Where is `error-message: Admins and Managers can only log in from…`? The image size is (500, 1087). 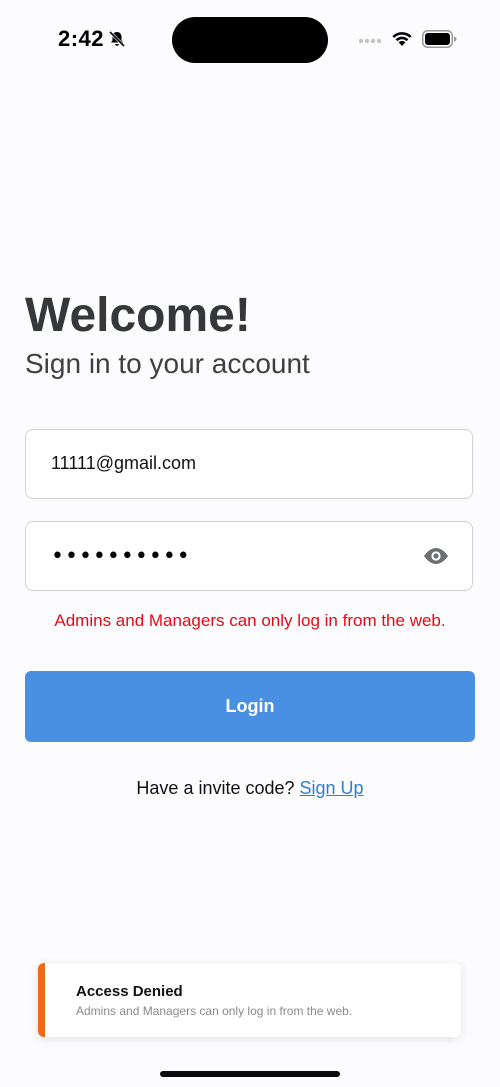
error-message: Admins and Managers can only log in from… is located at coordinates (250, 620).